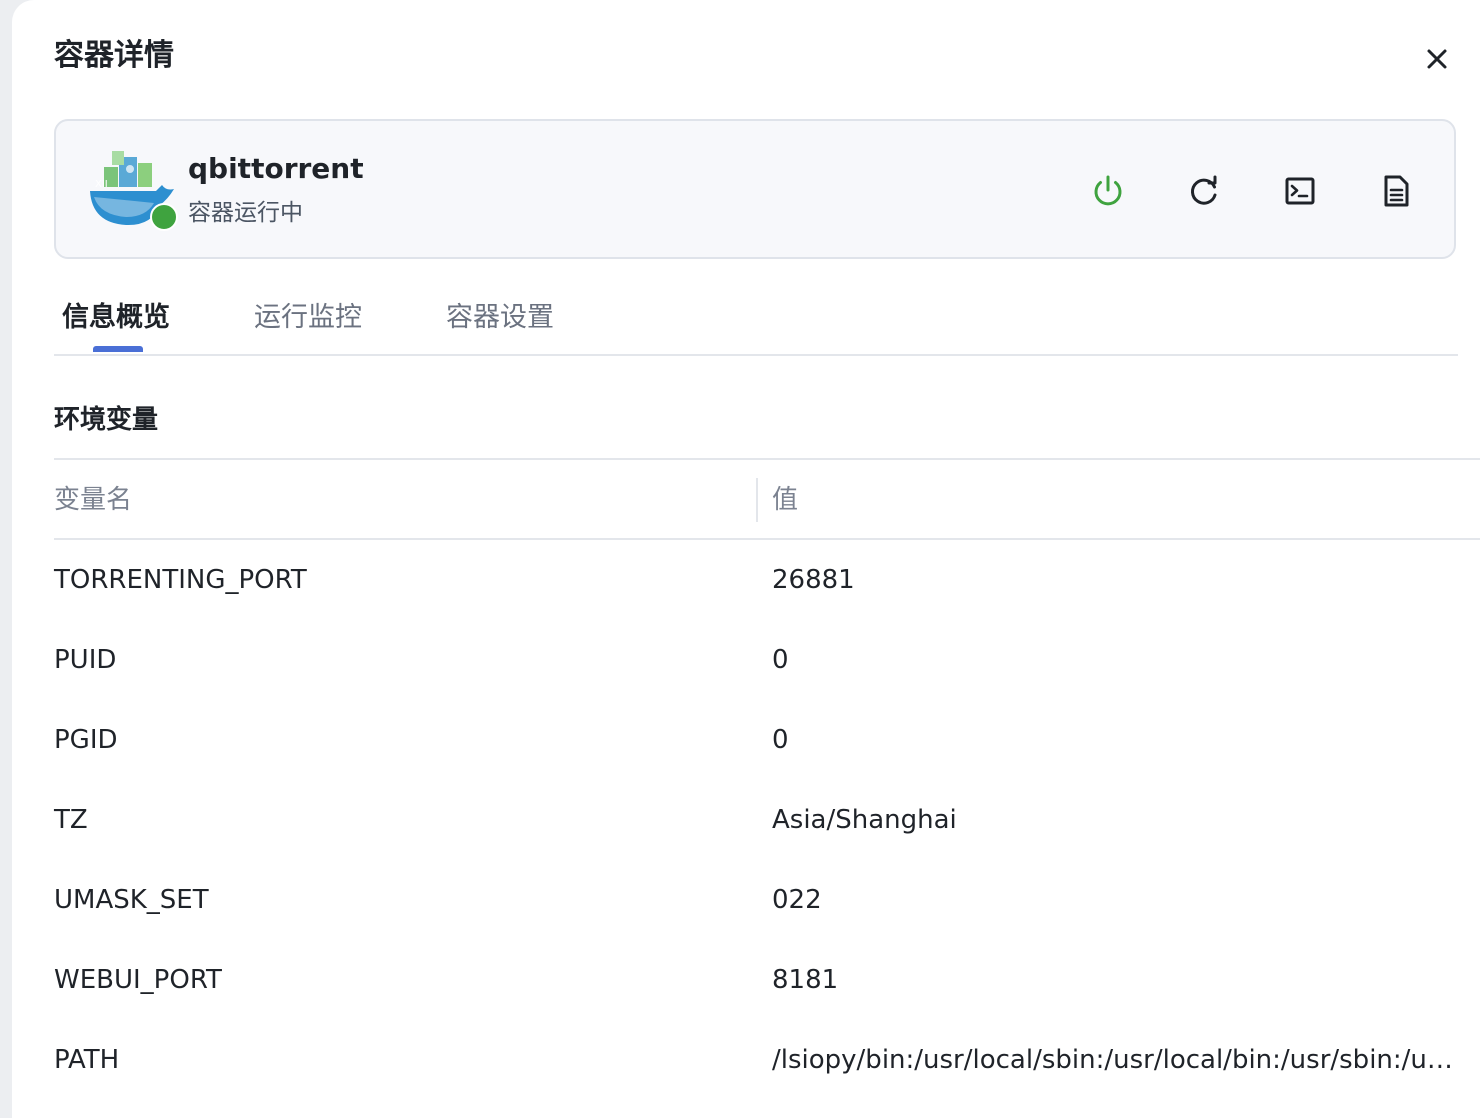  Describe the element at coordinates (767, 820) in the screenshot. I see `table-row: TZ Asia/Shanghai` at that location.